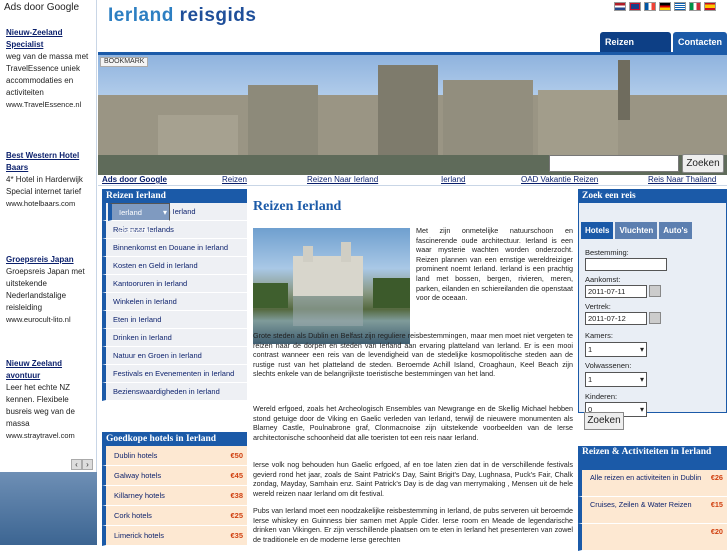 Image resolution: width=727 pixels, height=551 pixels. Describe the element at coordinates (133, 515) in the screenshot. I see `hotel-name: Cork hotels` at that location.